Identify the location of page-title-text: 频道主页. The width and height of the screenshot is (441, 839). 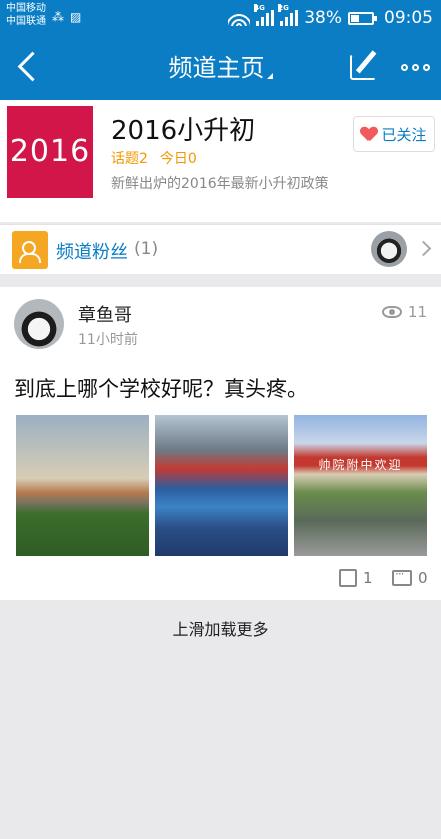
(216, 68).